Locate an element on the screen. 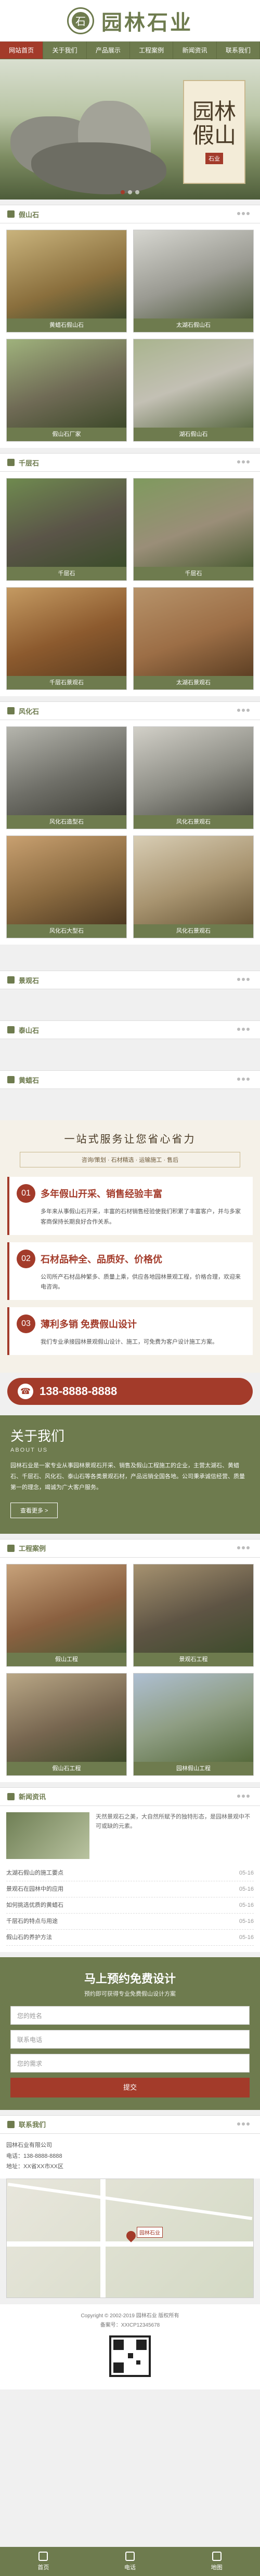 The image size is (260, 2576). service-heading: 一站式服务让您省心省力 is located at coordinates (130, 1139).